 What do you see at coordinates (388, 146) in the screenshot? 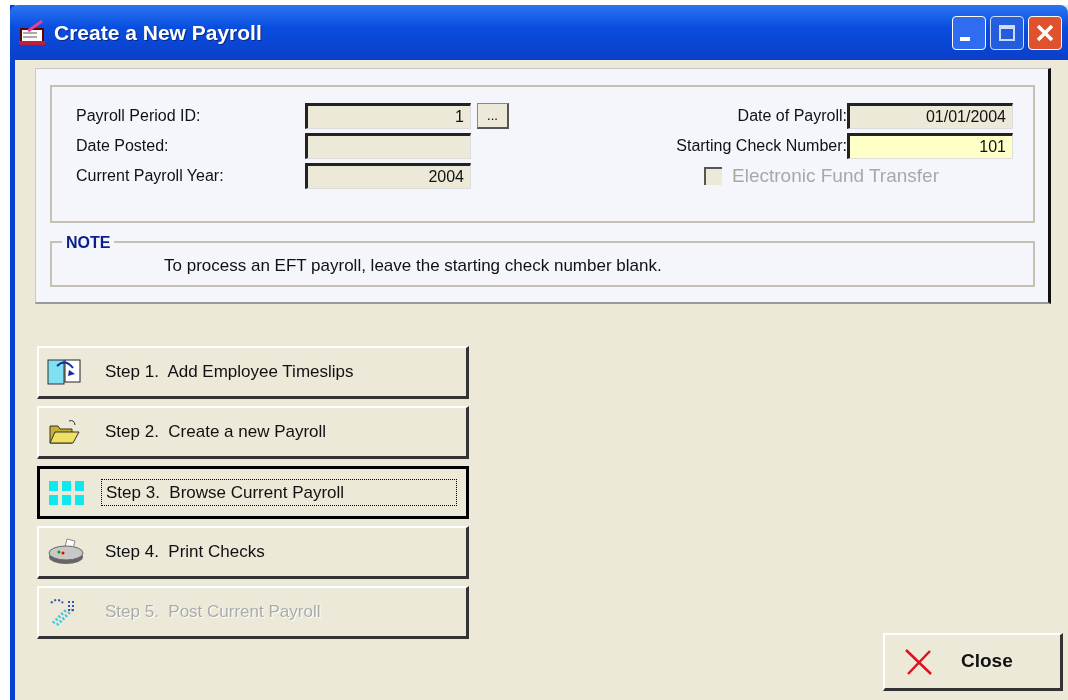
I see `text-field` at bounding box center [388, 146].